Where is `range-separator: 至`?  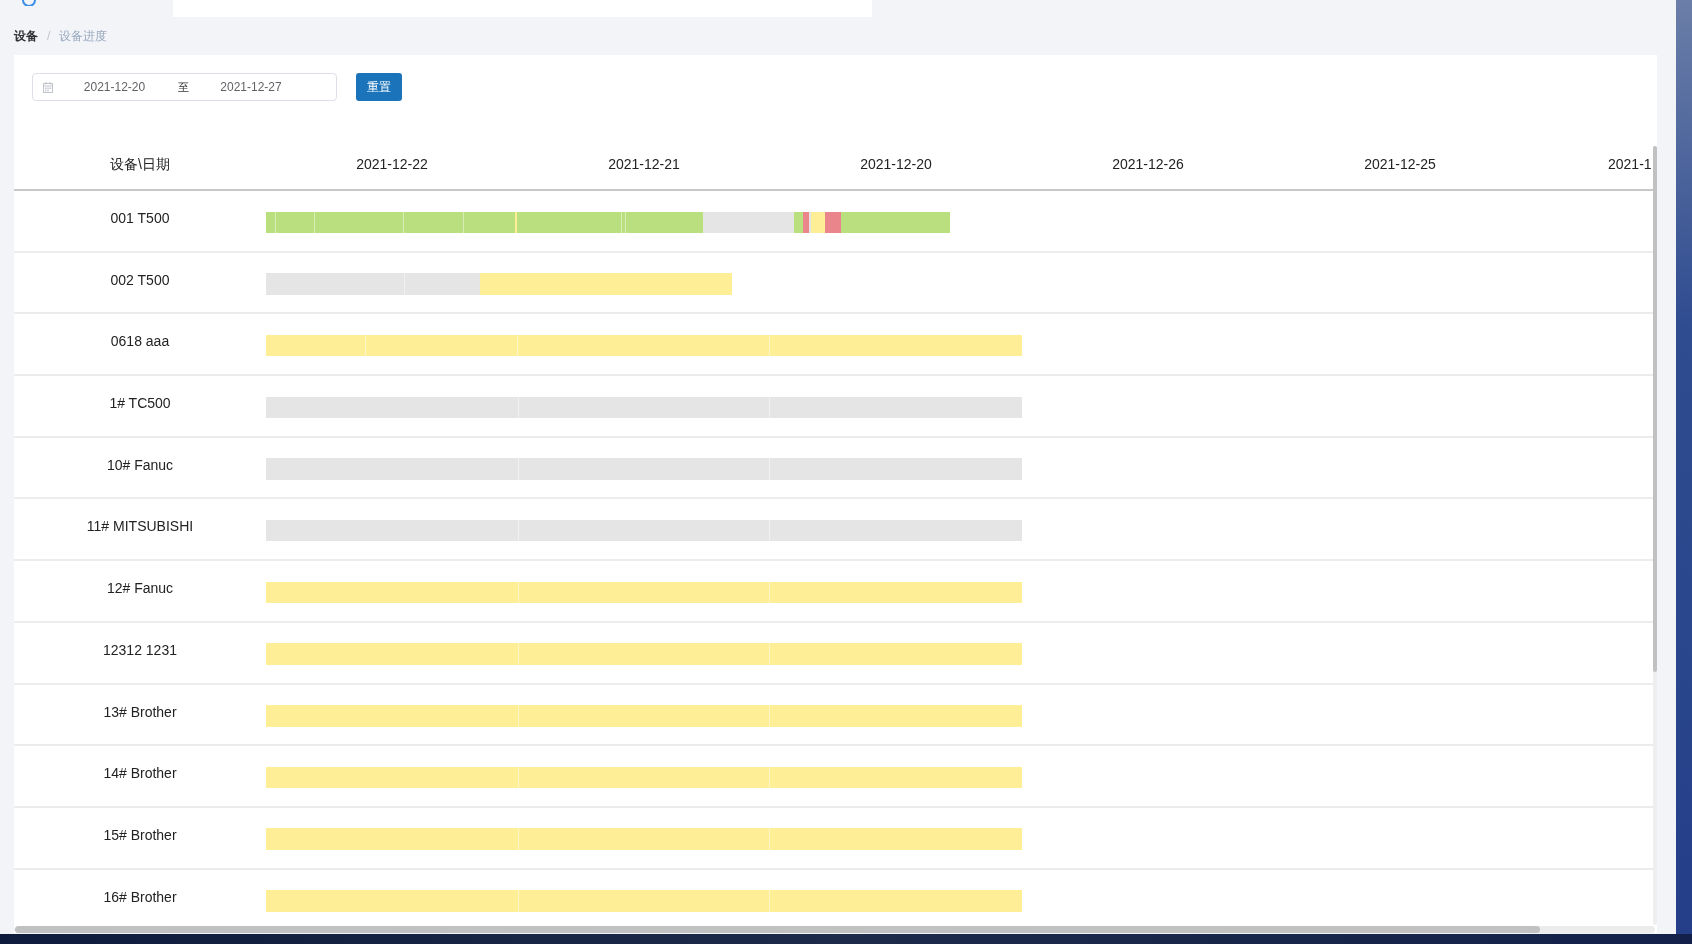
range-separator: 至 is located at coordinates (184, 87).